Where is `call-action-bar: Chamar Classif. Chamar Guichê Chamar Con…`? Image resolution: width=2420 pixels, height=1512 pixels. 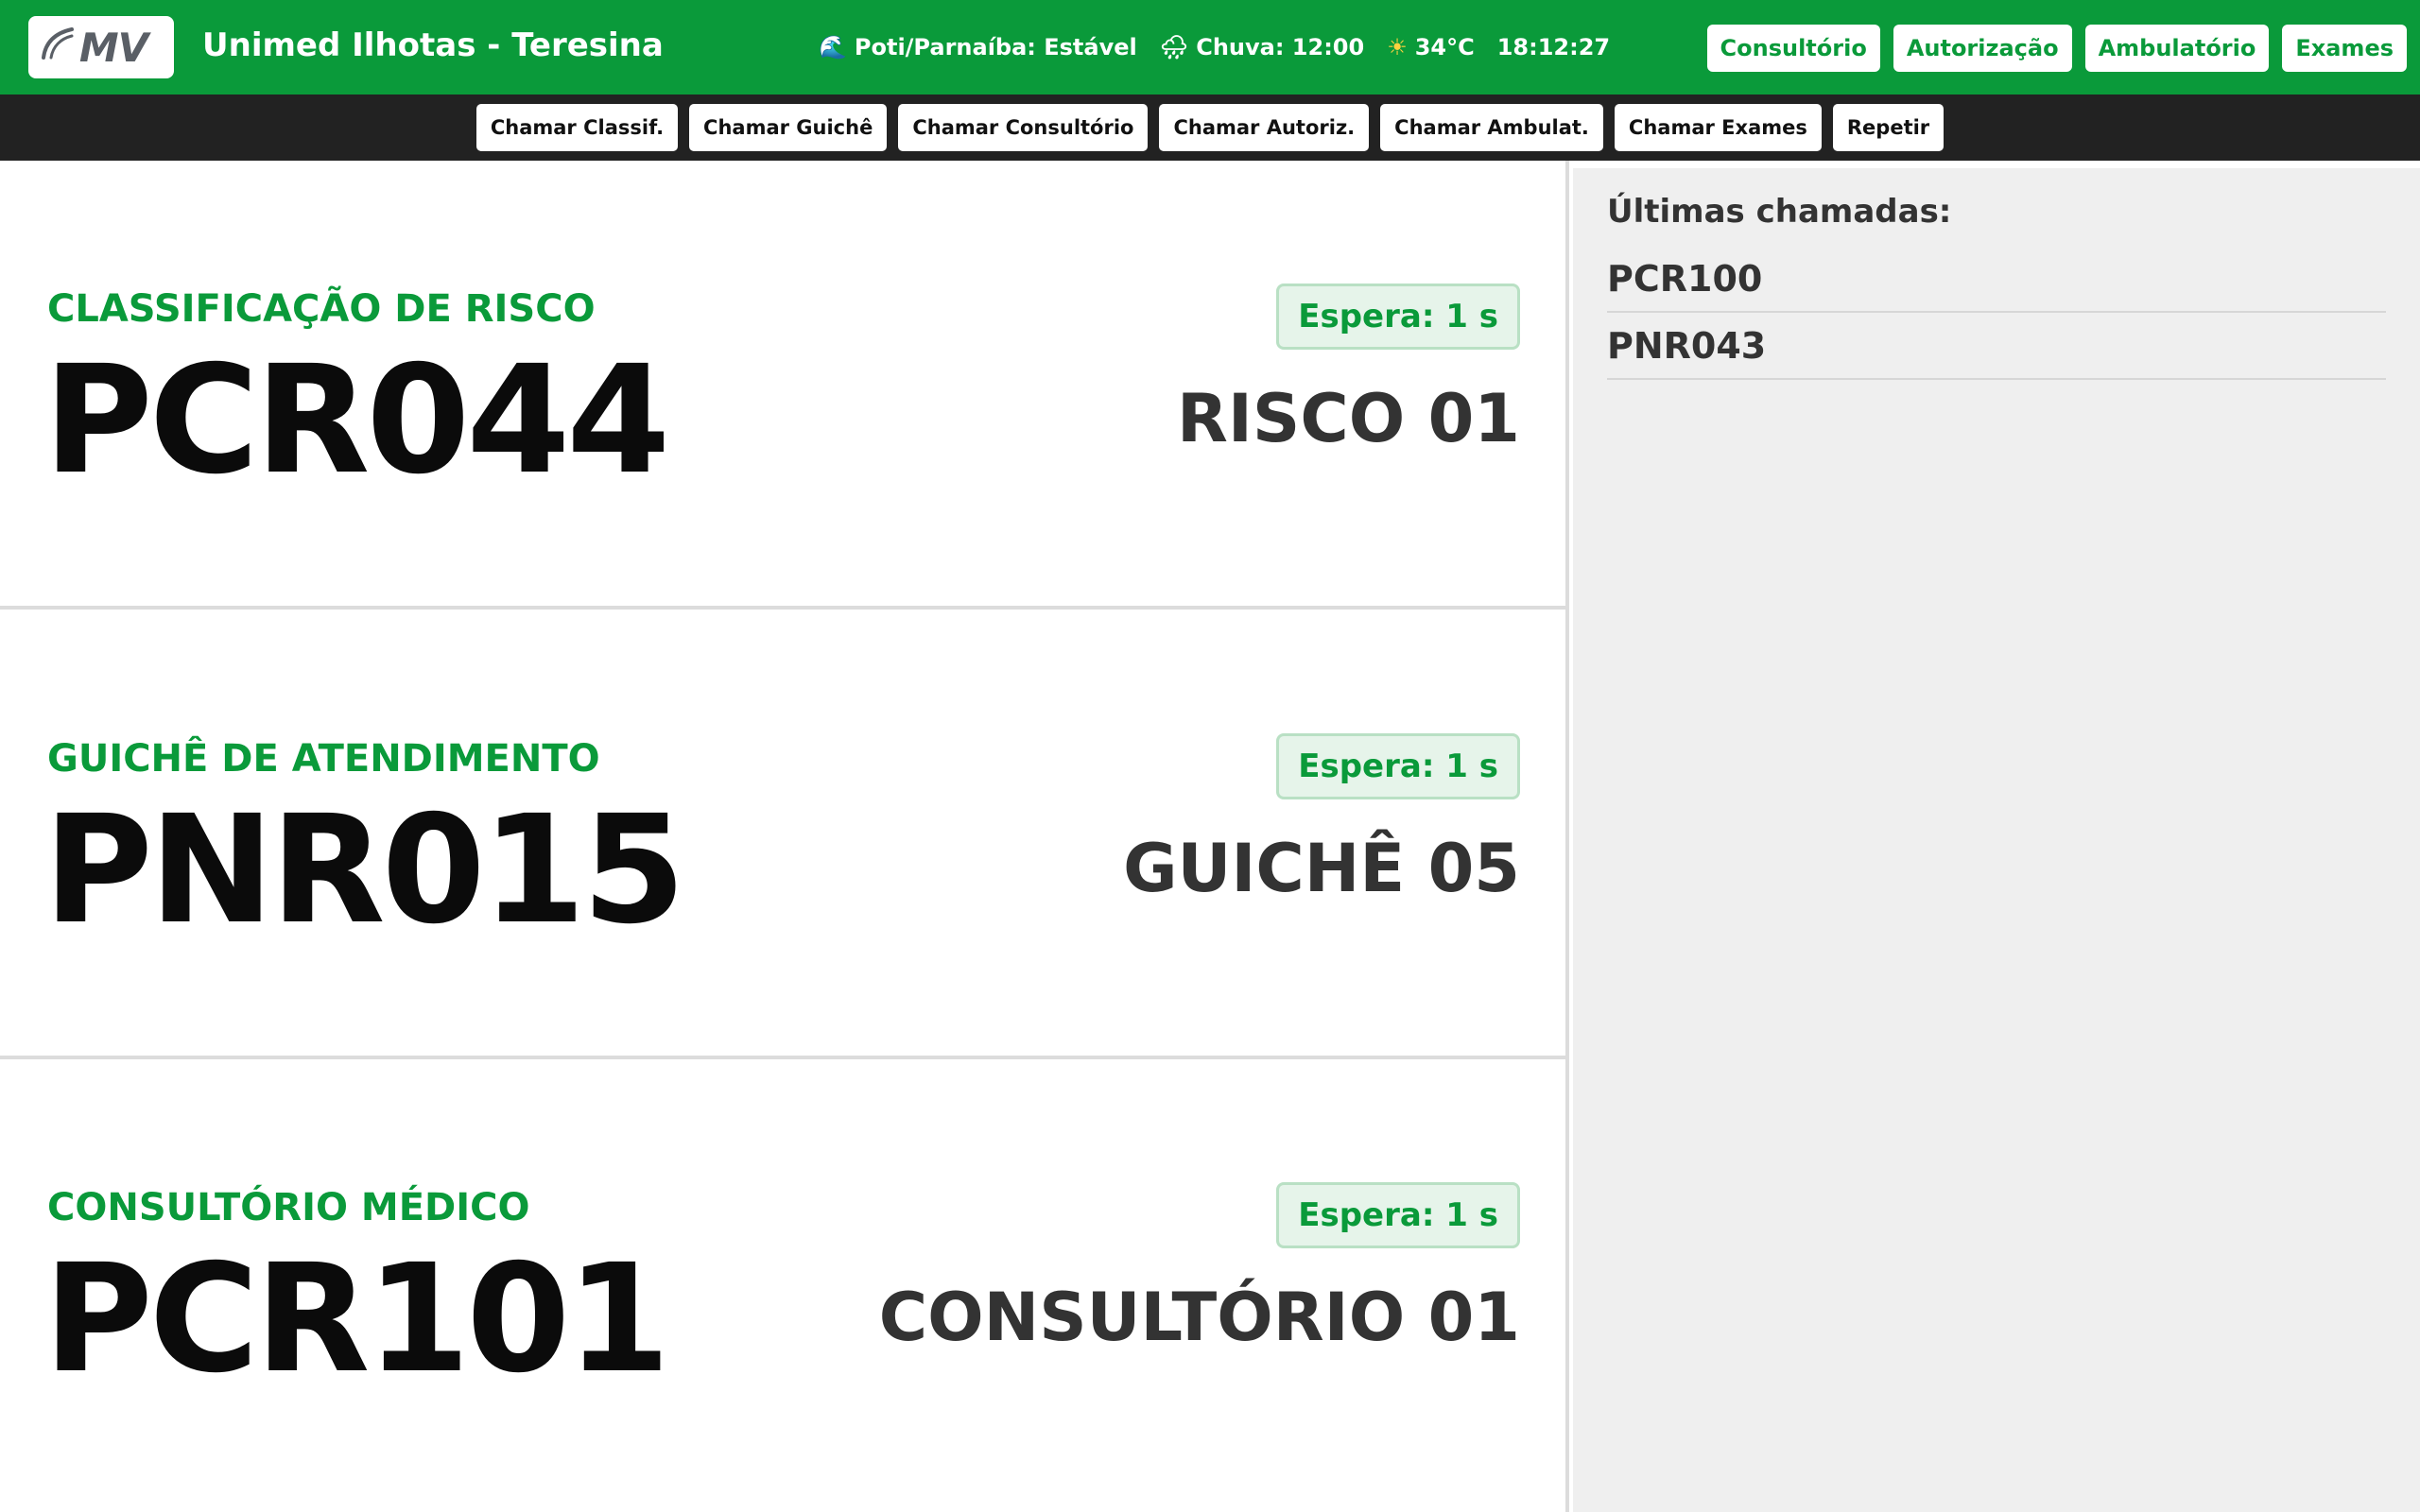 call-action-bar: Chamar Classif. Chamar Guichê Chamar Con… is located at coordinates (1210, 127).